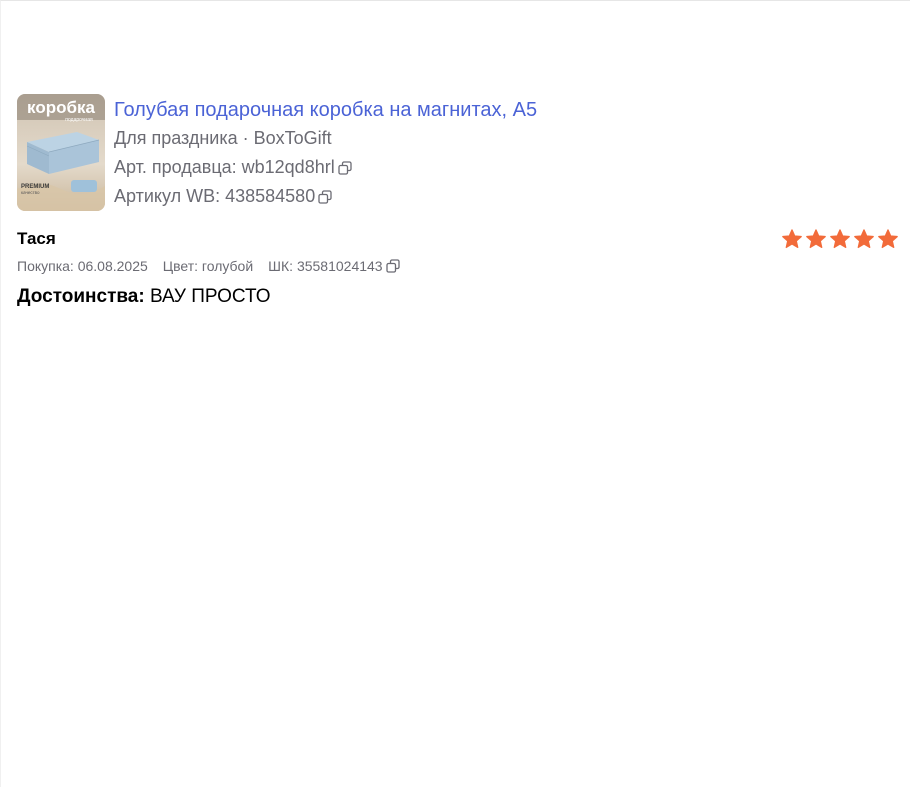 The width and height of the screenshot is (910, 787). Describe the element at coordinates (458, 239) in the screenshot. I see `review-header: Тася` at that location.